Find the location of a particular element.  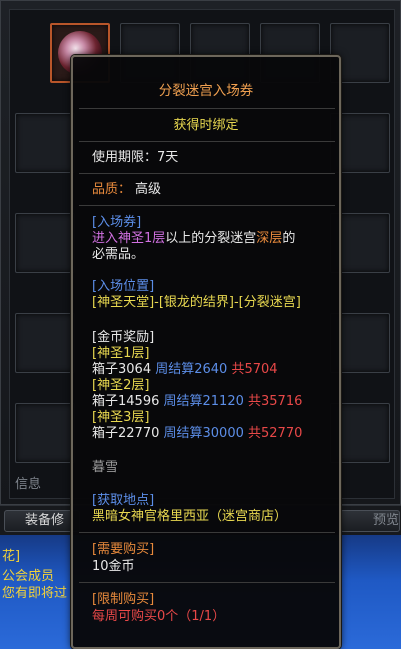

limit-header: [限制购买] is located at coordinates (123, 599).